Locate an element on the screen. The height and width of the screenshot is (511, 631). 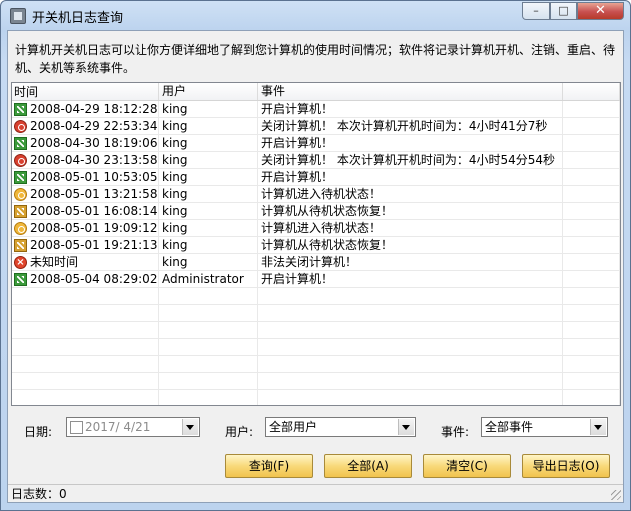
column-header-time: 时间 is located at coordinates (85, 91).